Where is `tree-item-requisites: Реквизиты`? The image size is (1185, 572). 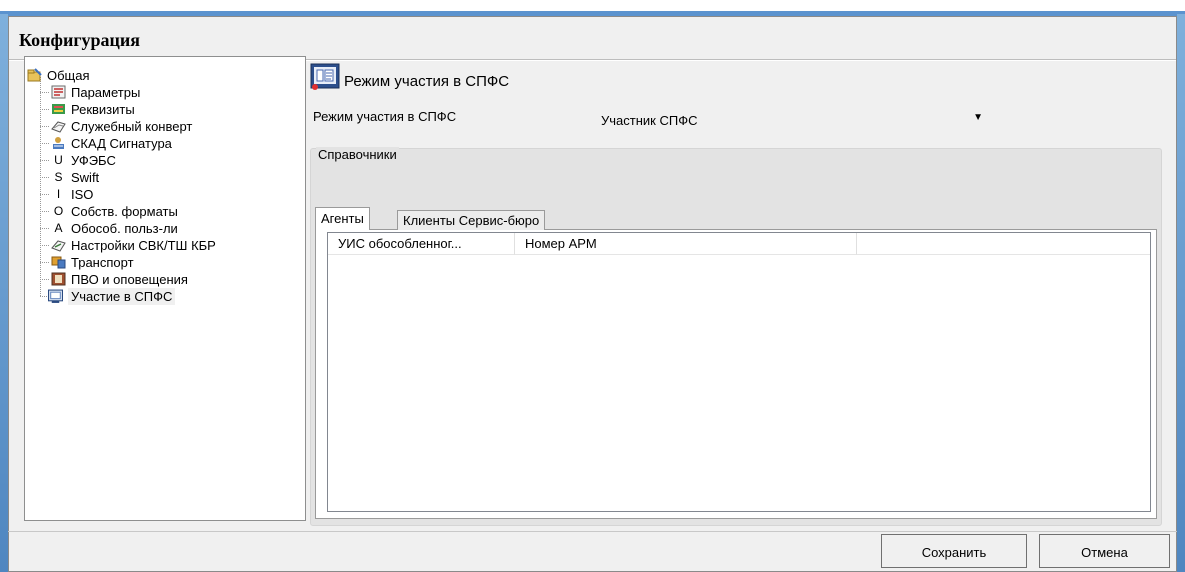
tree-item-requisites: Реквизиты is located at coordinates (165, 109).